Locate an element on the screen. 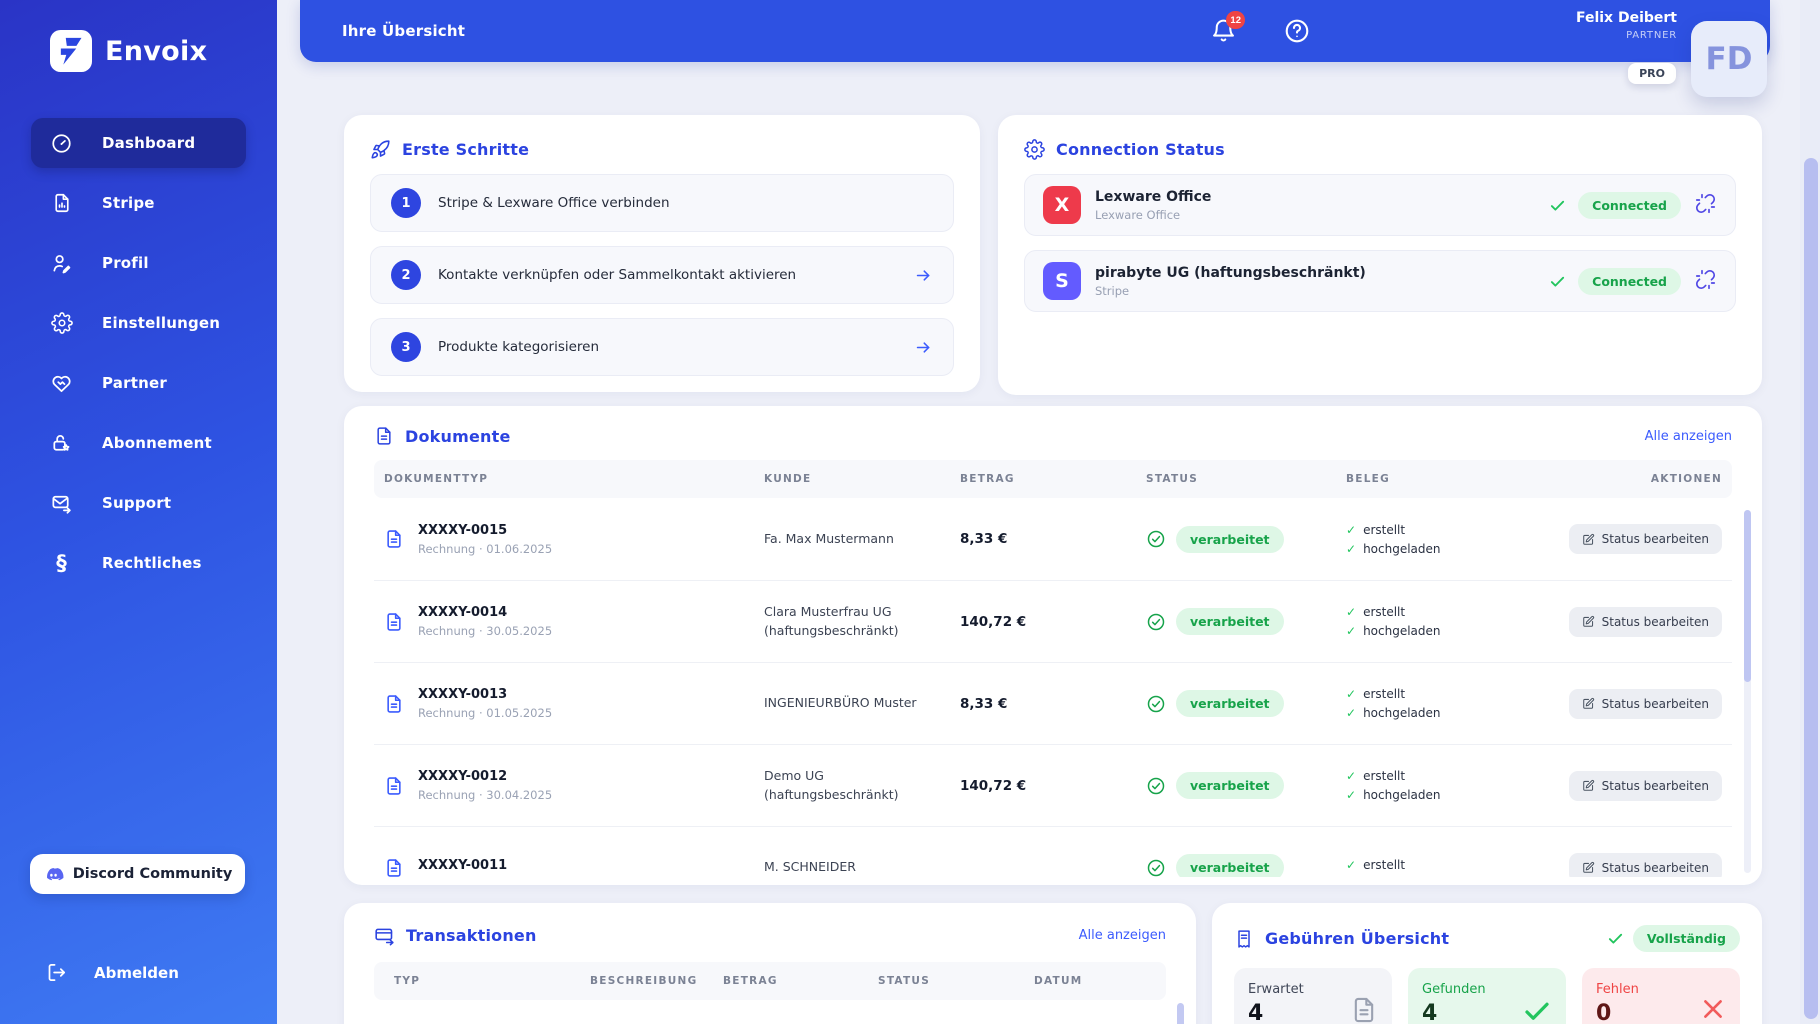  step-row-3: 3 Produkte kategorisieren is located at coordinates (662, 347).